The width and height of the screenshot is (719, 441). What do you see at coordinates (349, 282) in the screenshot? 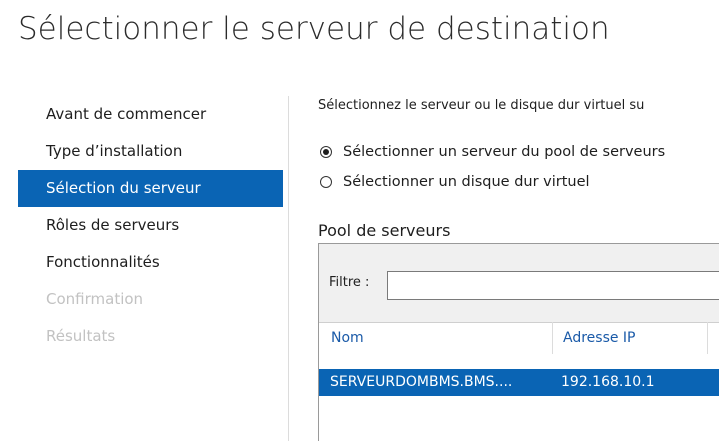
I see `filter-label: Filtre :` at bounding box center [349, 282].